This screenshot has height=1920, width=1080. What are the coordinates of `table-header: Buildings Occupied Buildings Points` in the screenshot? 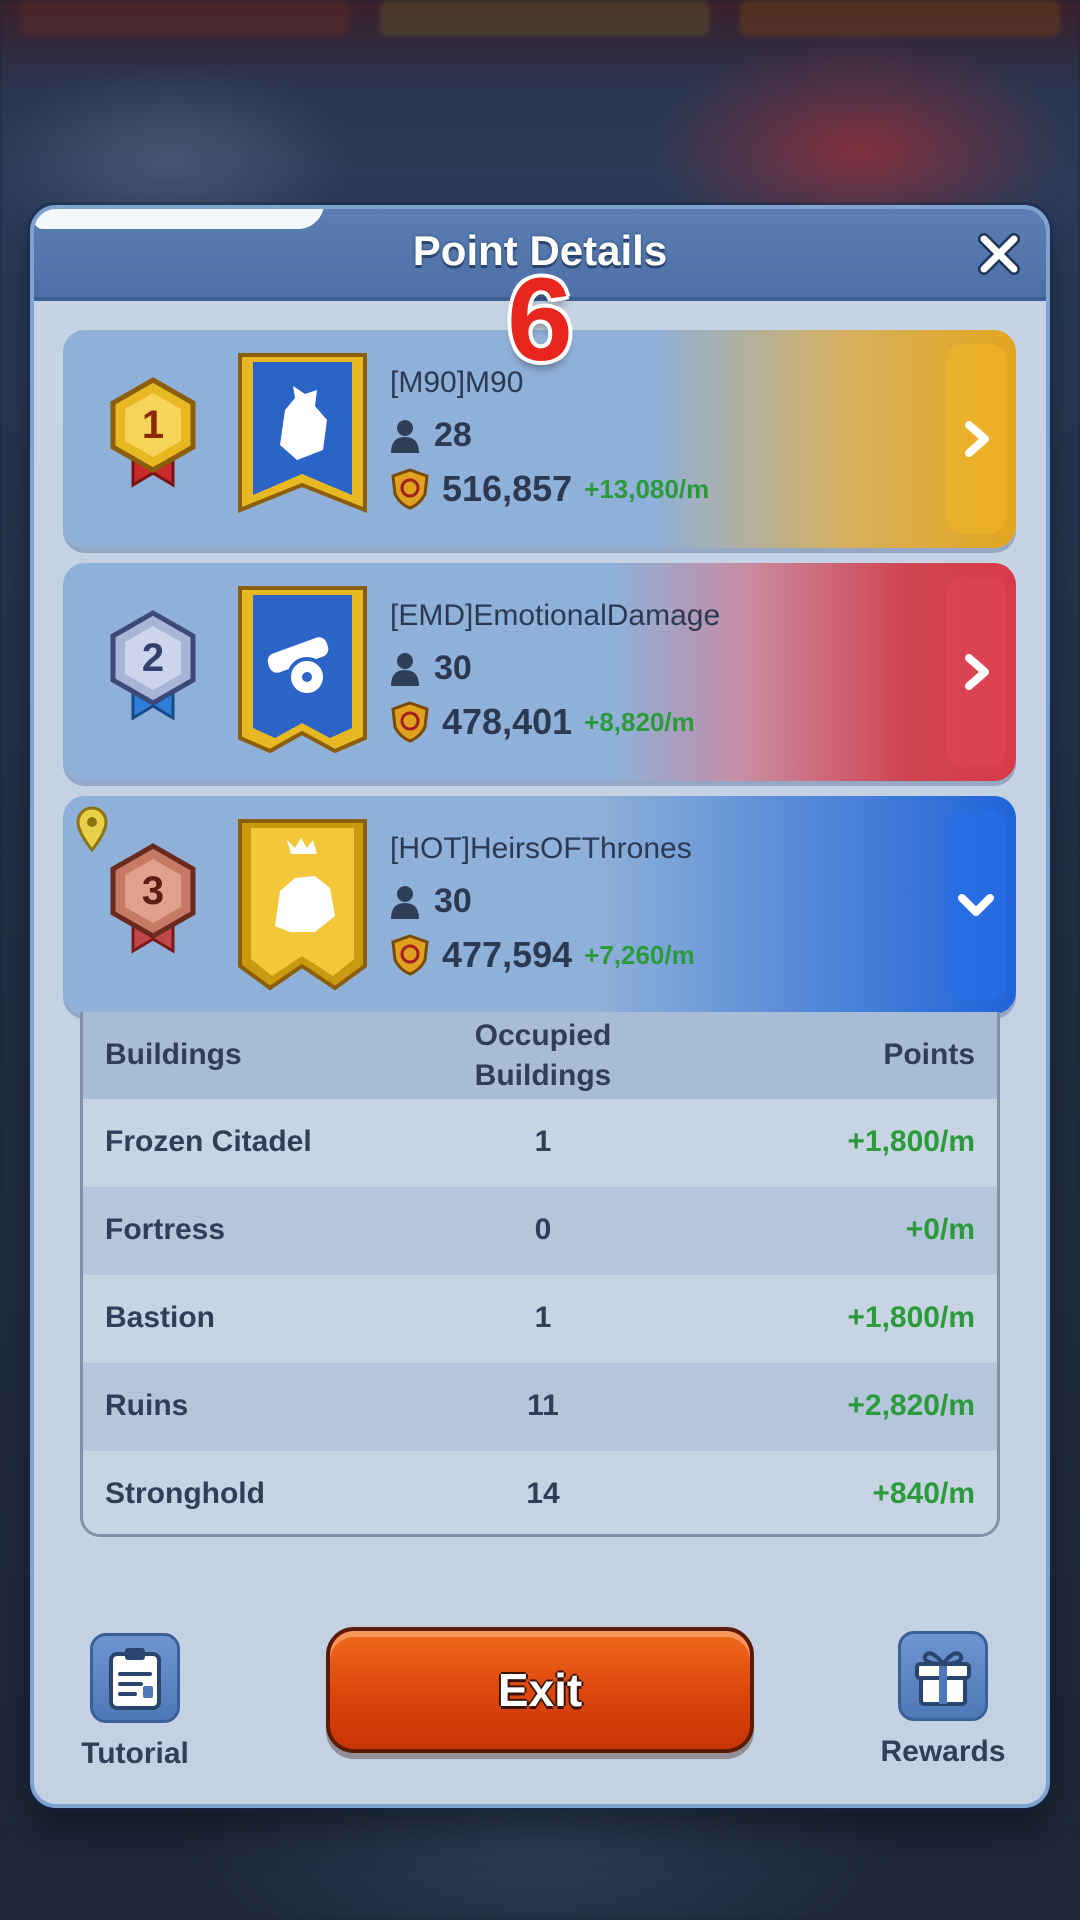 It's located at (540, 1055).